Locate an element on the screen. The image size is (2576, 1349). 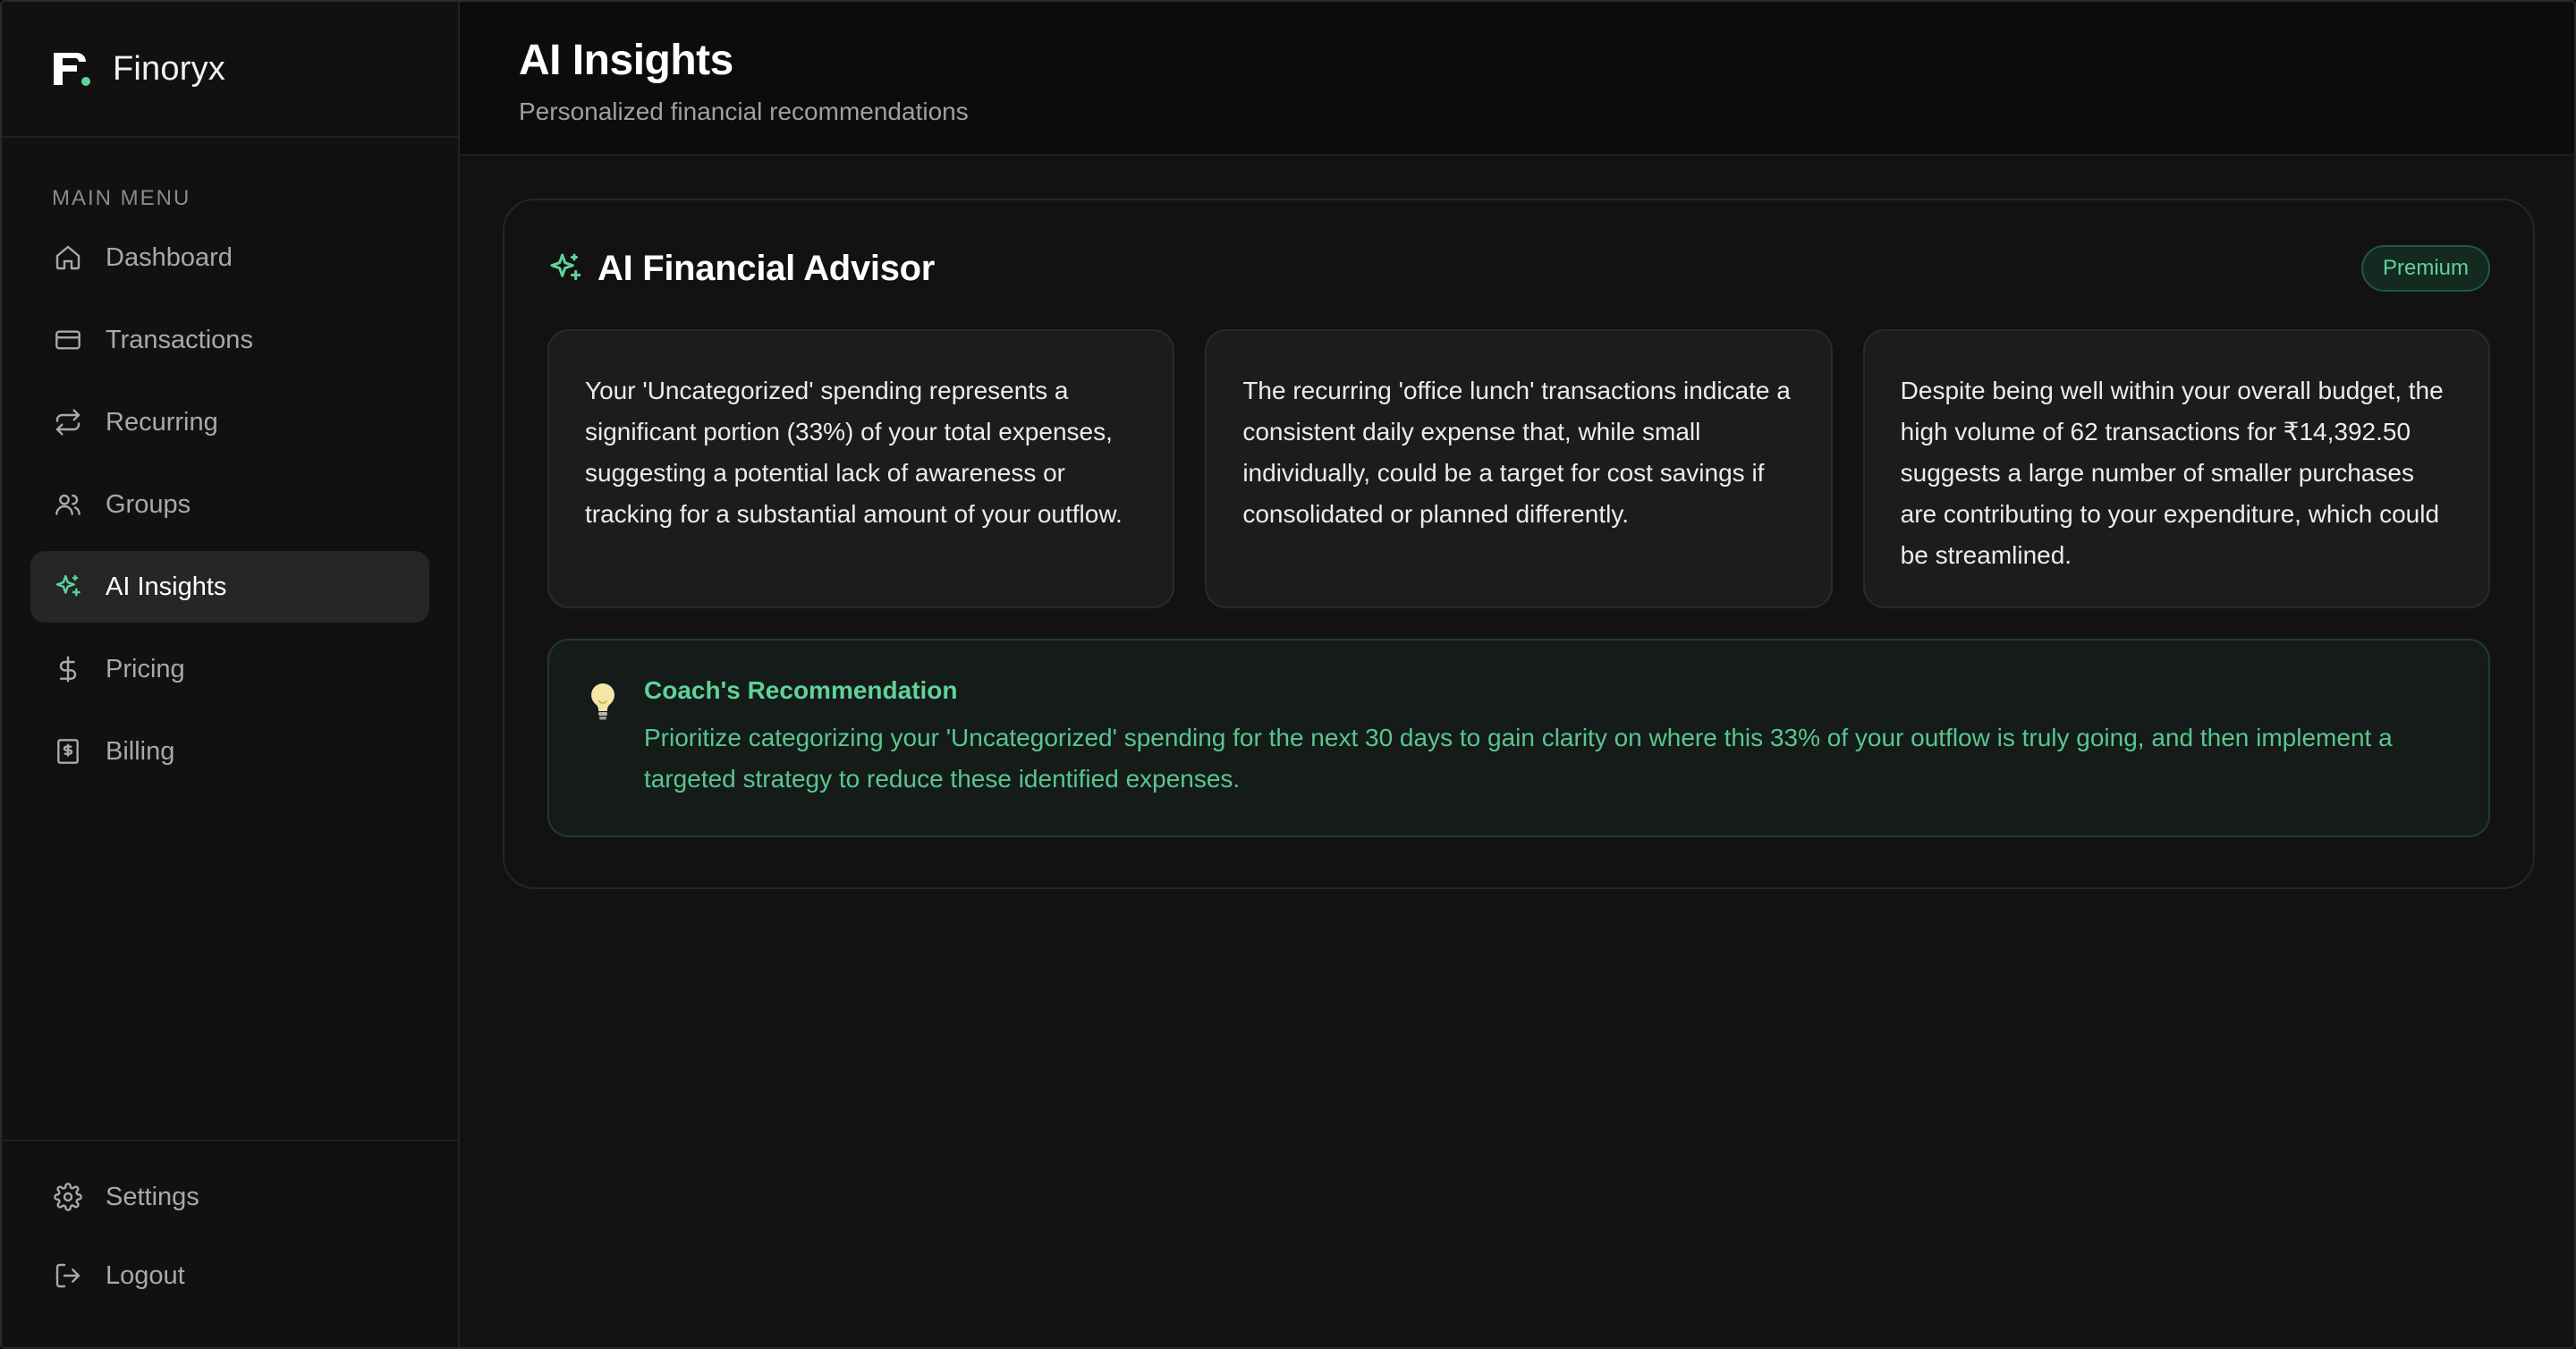
sidebar-item-label: Transactions is located at coordinates (179, 339).